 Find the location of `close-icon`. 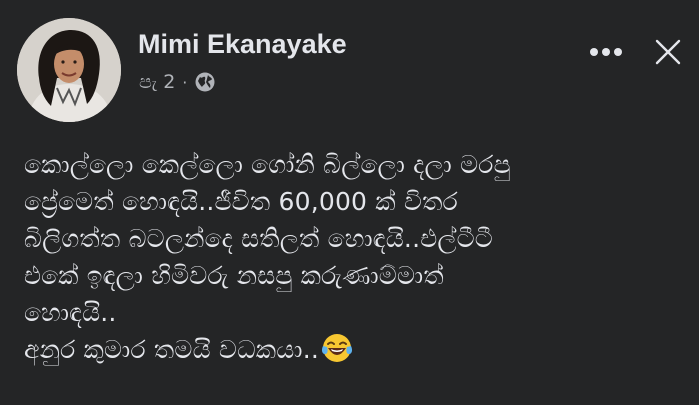

close-icon is located at coordinates (668, 52).